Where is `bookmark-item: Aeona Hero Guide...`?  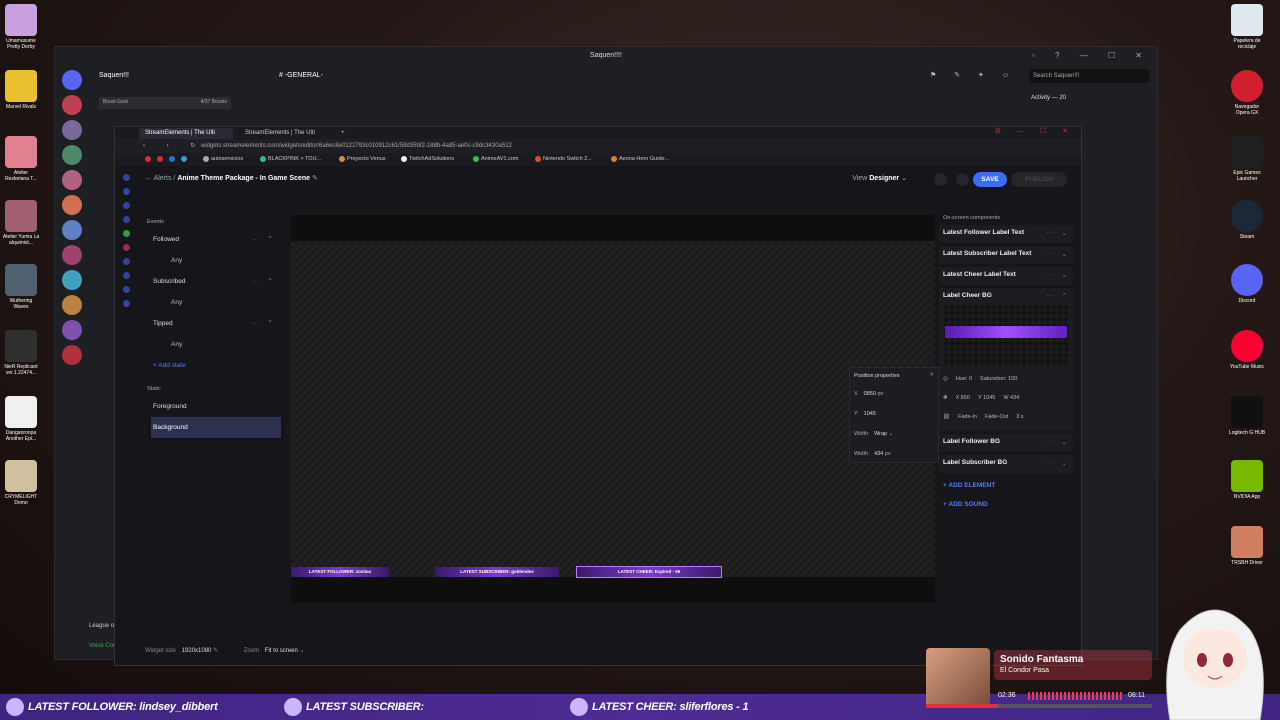
bookmark-item: Aeona Hero Guide... is located at coordinates (640, 159).